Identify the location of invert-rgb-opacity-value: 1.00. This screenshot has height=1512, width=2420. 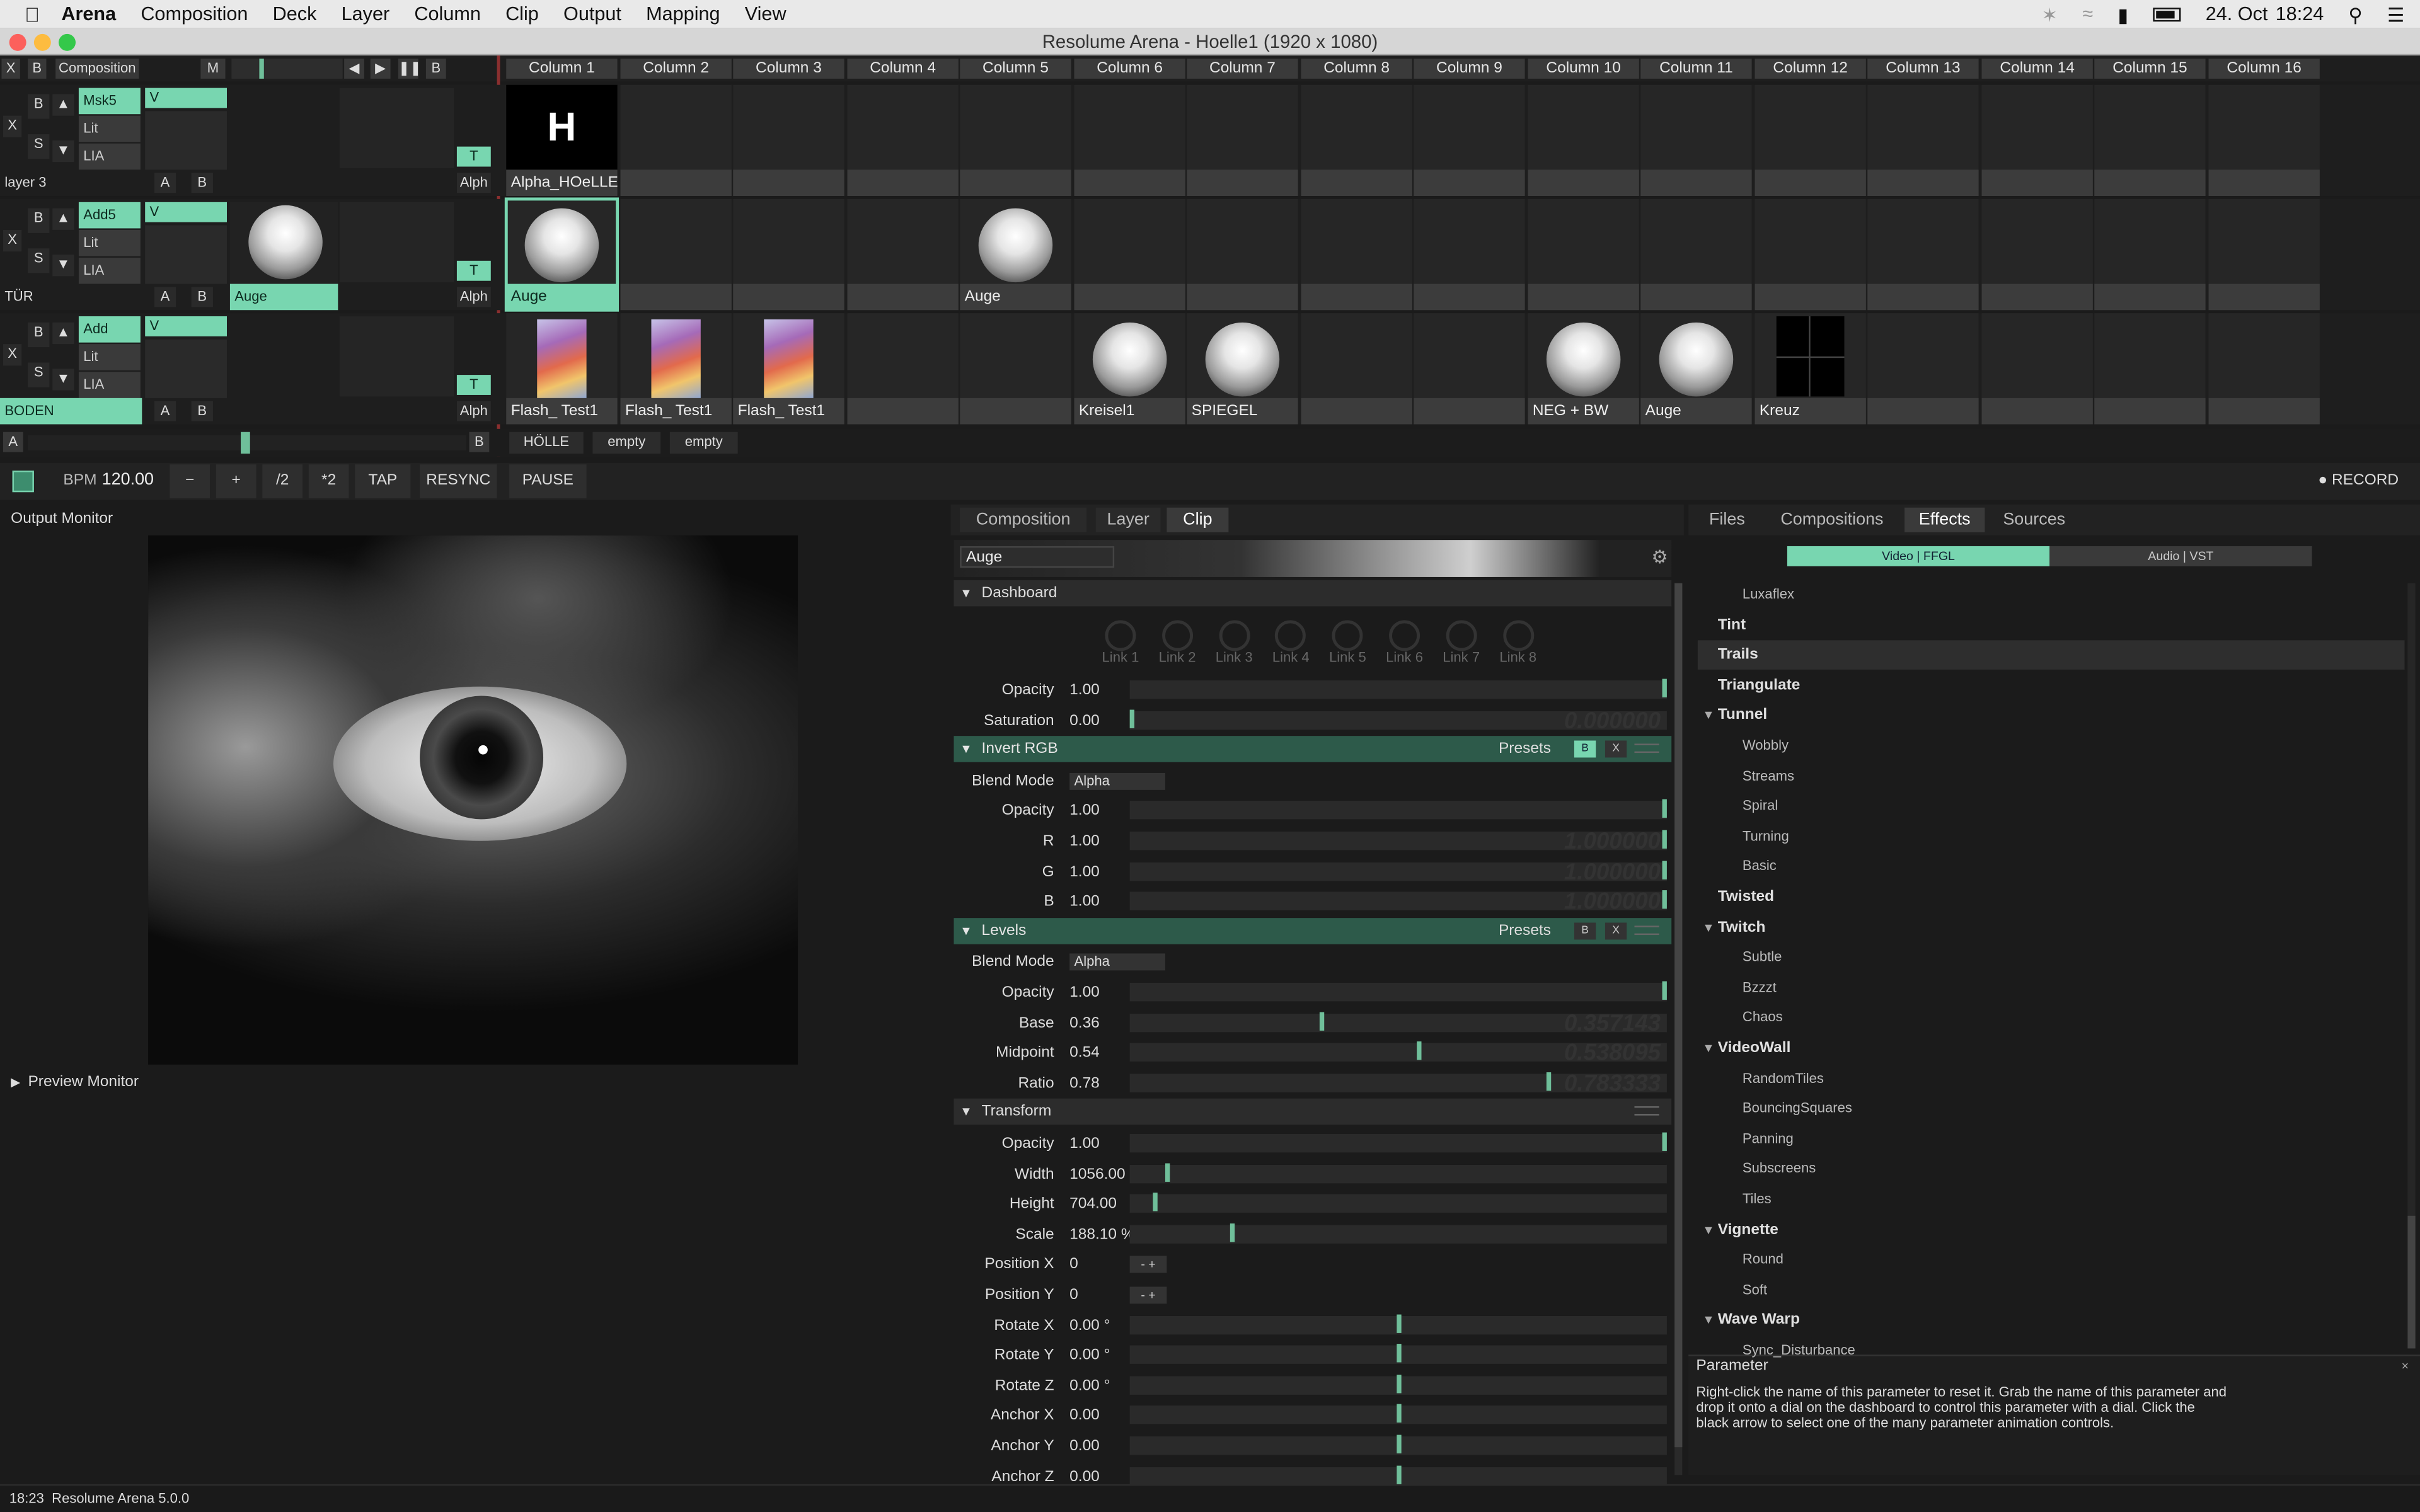
(1084, 812).